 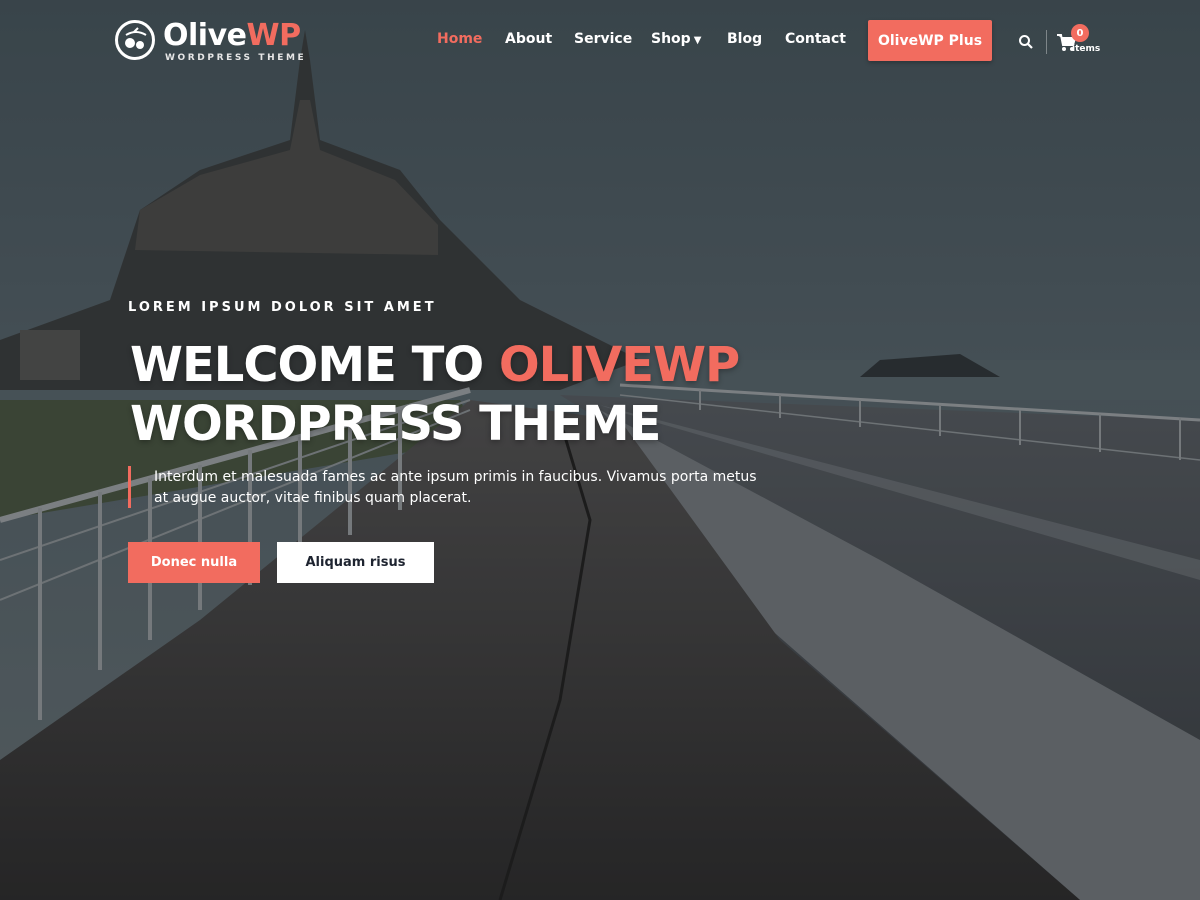 I want to click on donec-nulla-button: Donec nulla, so click(x=194, y=562).